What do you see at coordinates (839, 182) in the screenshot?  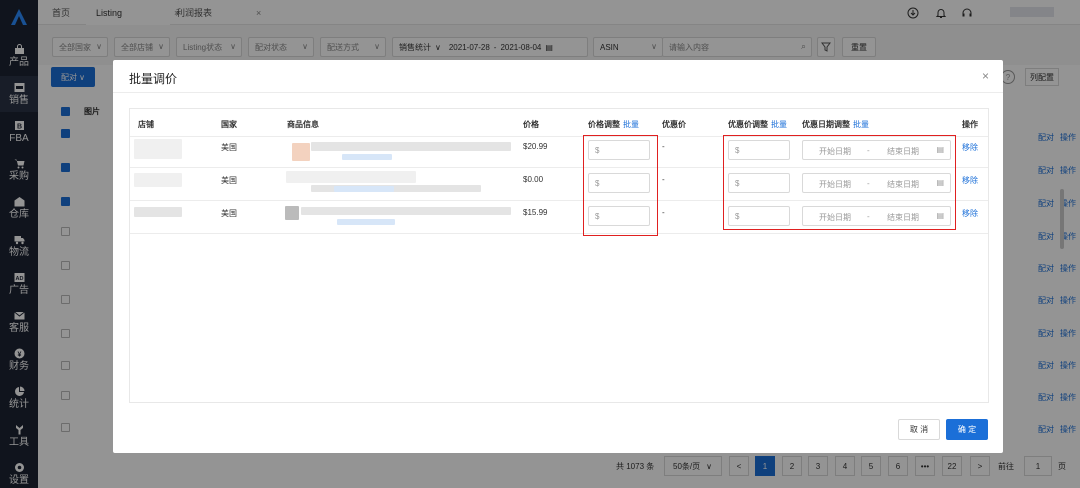 I see `discount-adjust-highlight` at bounding box center [839, 182].